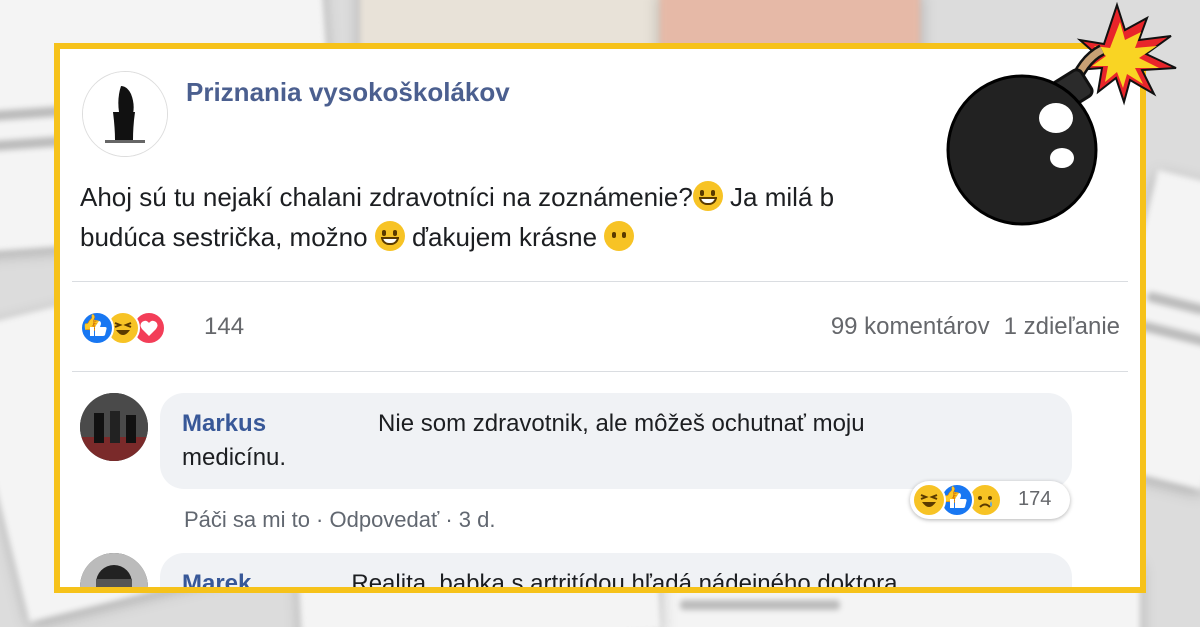 Image resolution: width=1200 pixels, height=627 pixels. I want to click on post-text-line2: budúca sestrička, možno, so click(227, 237).